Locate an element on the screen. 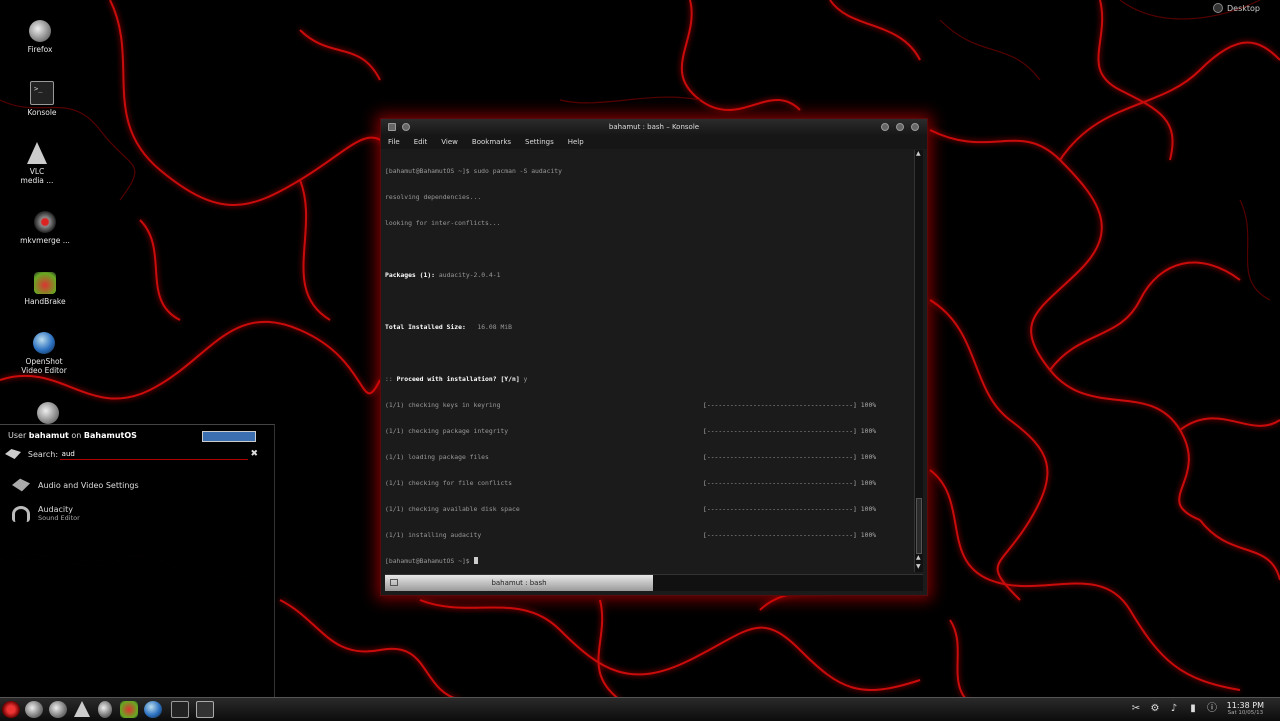 This screenshot has width=1280, height=721. desktop-icon is located at coordinates (1218, 8).